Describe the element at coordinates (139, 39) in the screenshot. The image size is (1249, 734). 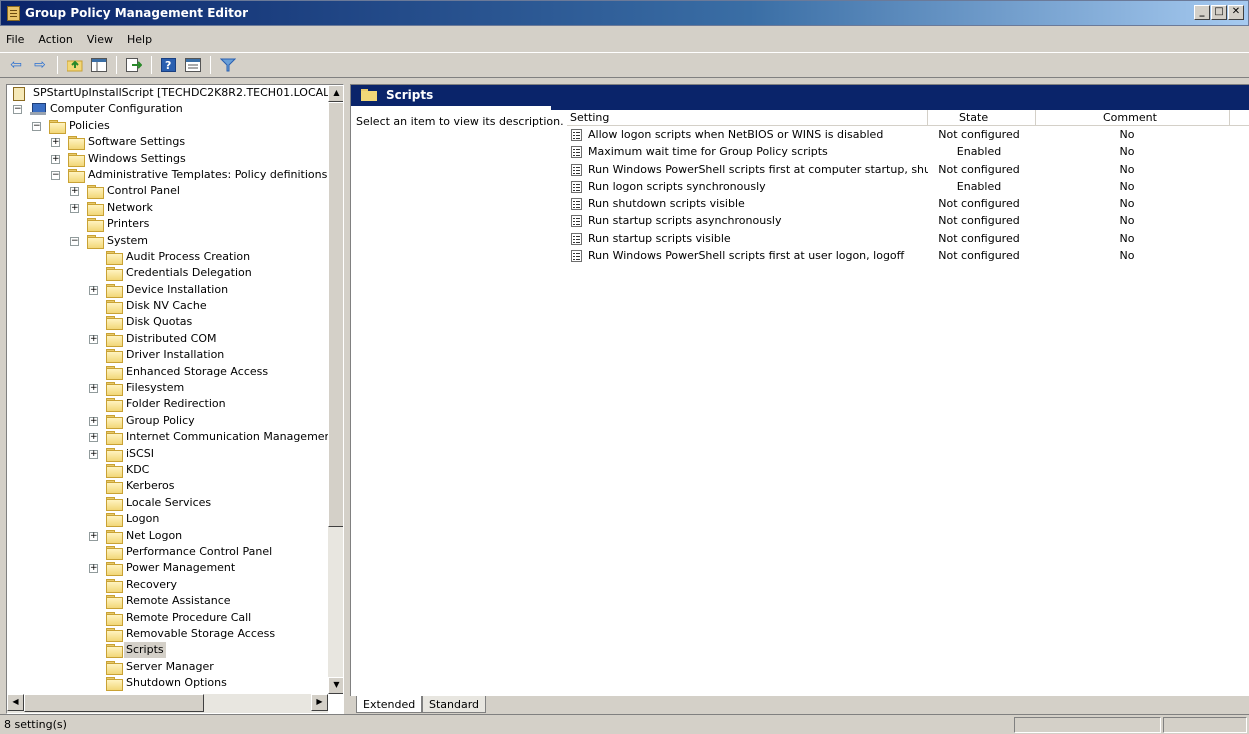
I see `menu-help: Help` at that location.